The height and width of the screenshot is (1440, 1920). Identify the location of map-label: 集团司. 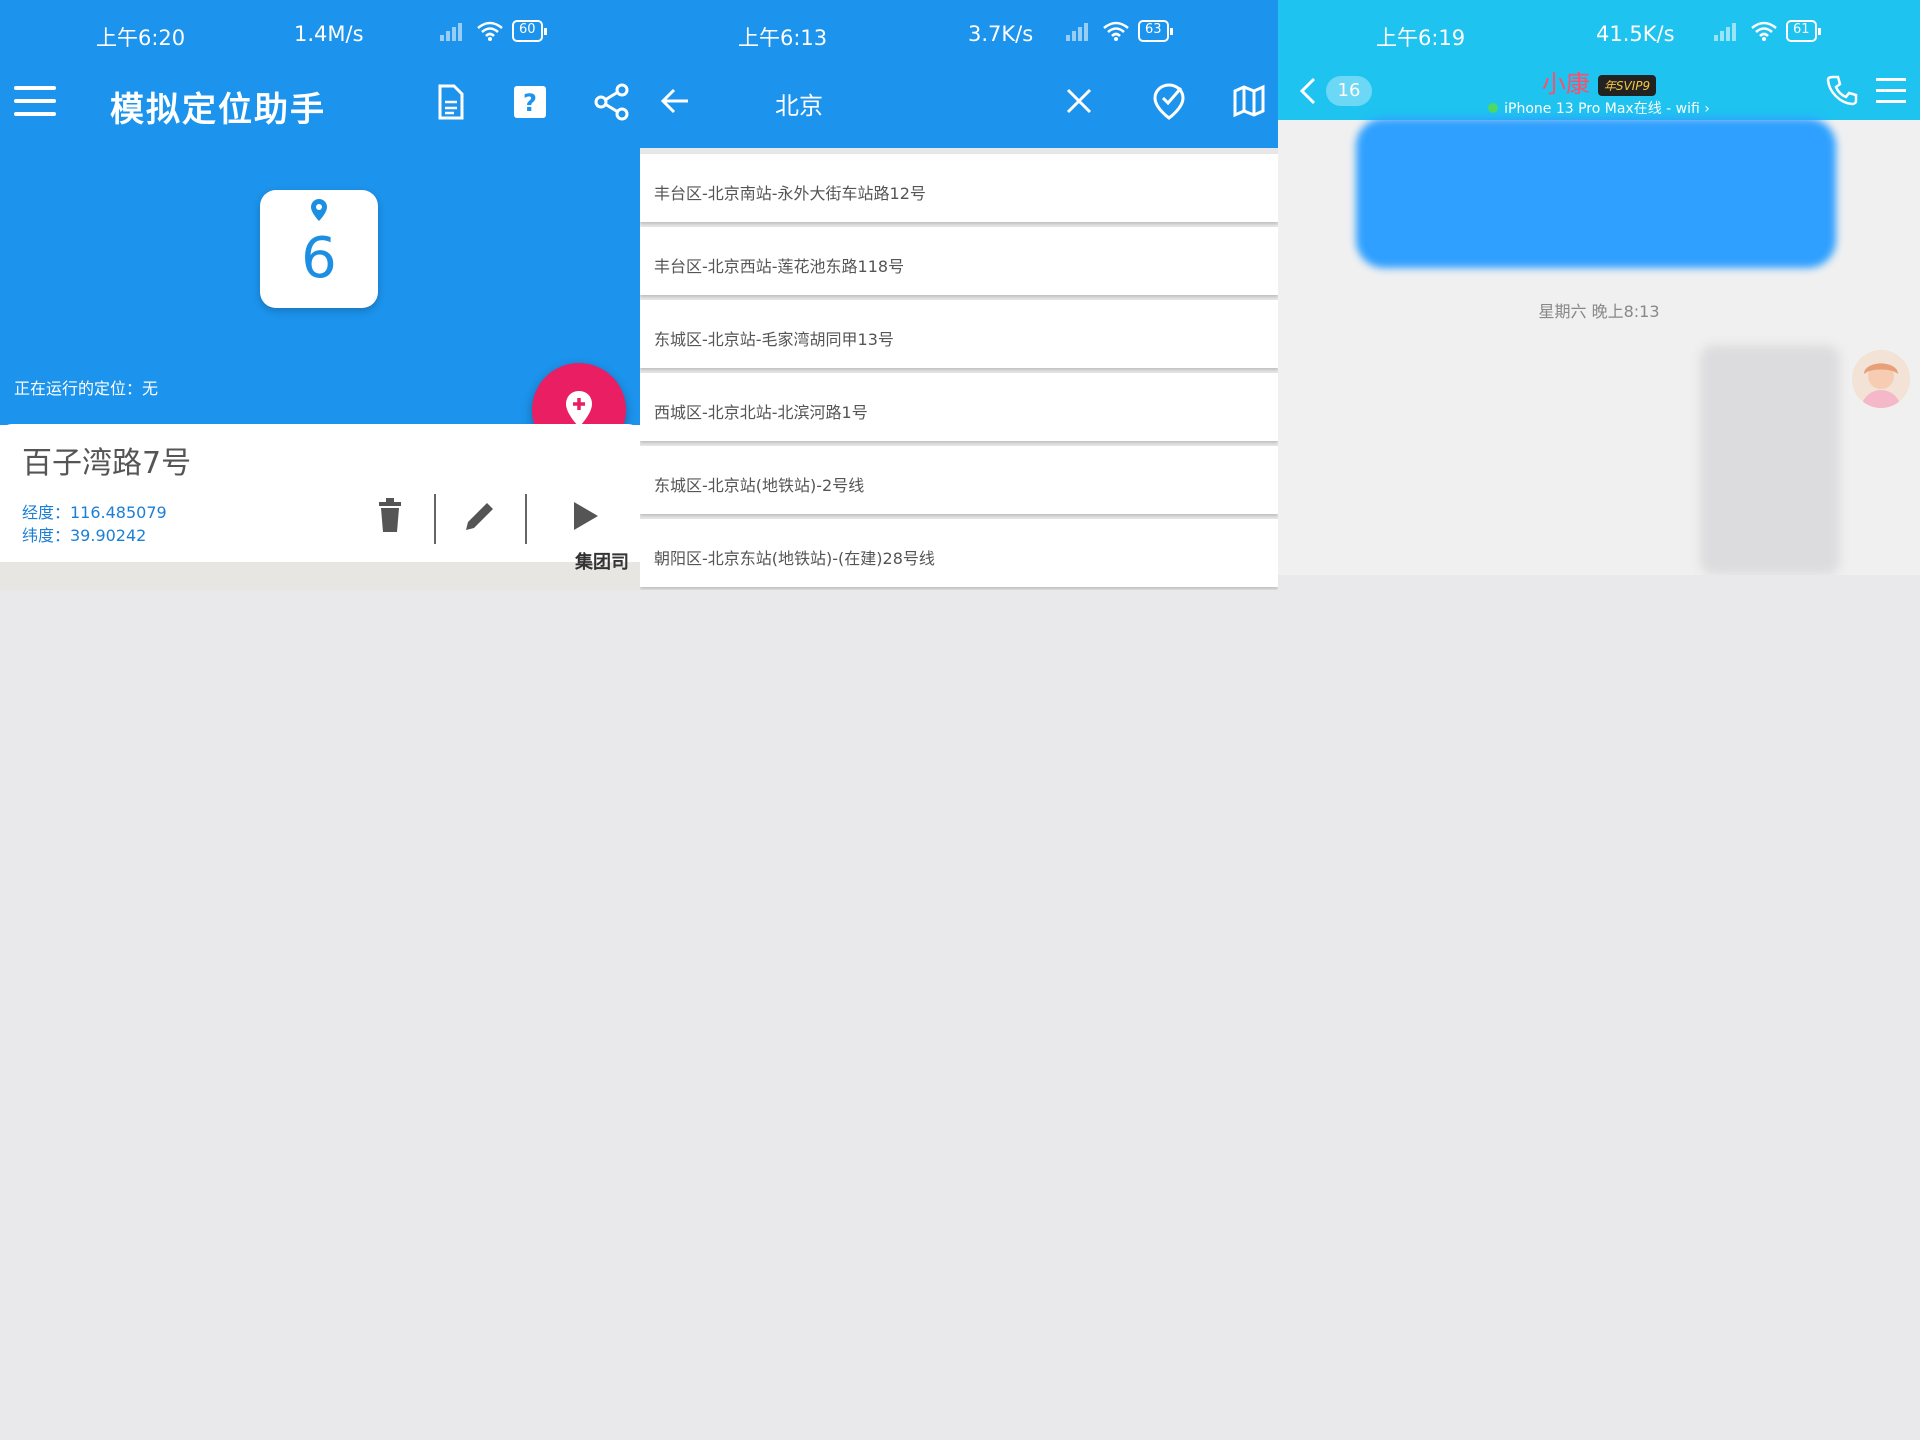
(602, 562).